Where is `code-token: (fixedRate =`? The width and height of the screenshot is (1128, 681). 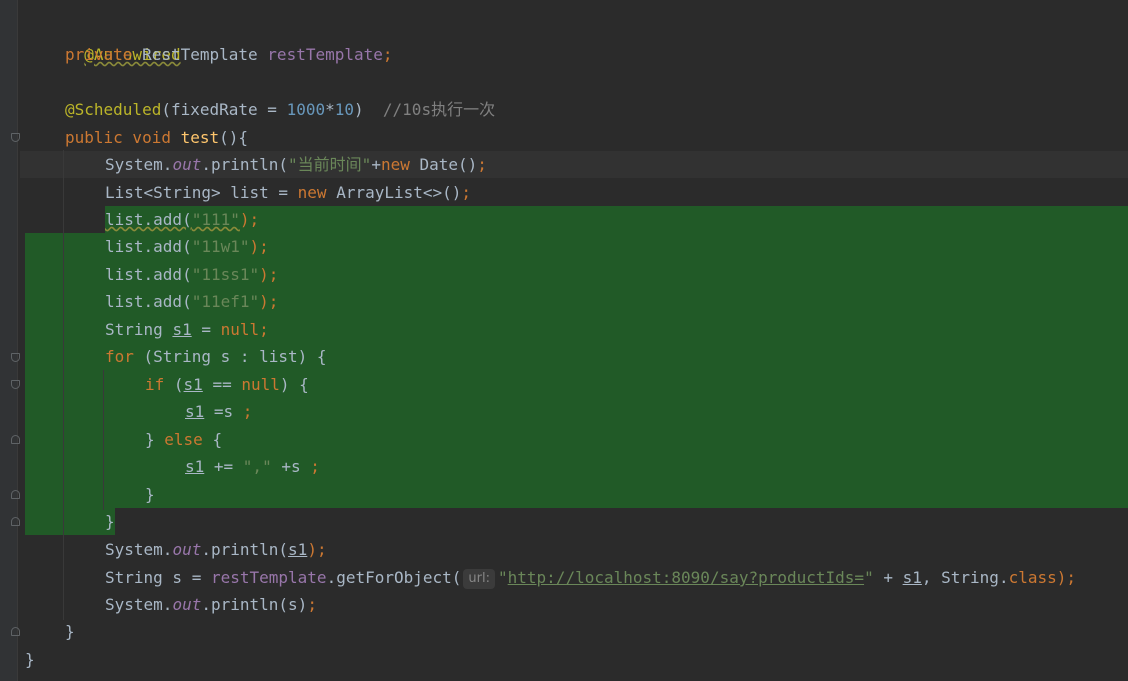
code-token: (fixedRate = is located at coordinates (224, 109).